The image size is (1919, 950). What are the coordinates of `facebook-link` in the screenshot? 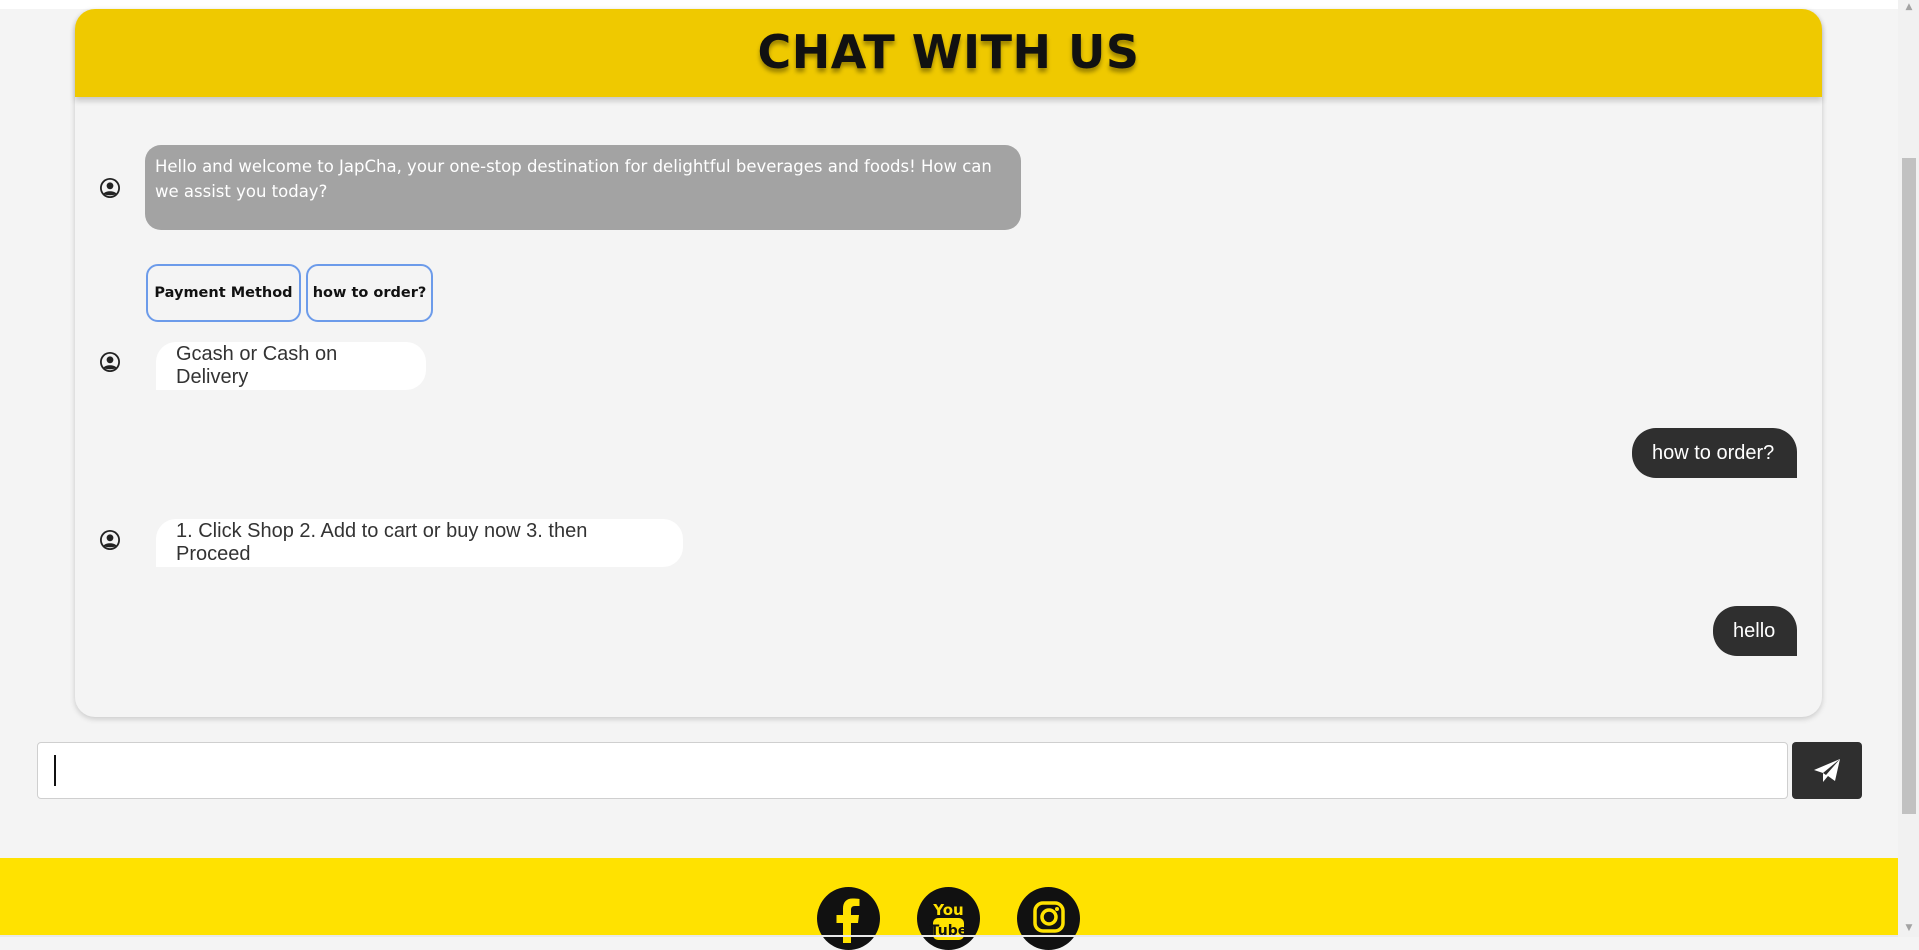 It's located at (848, 918).